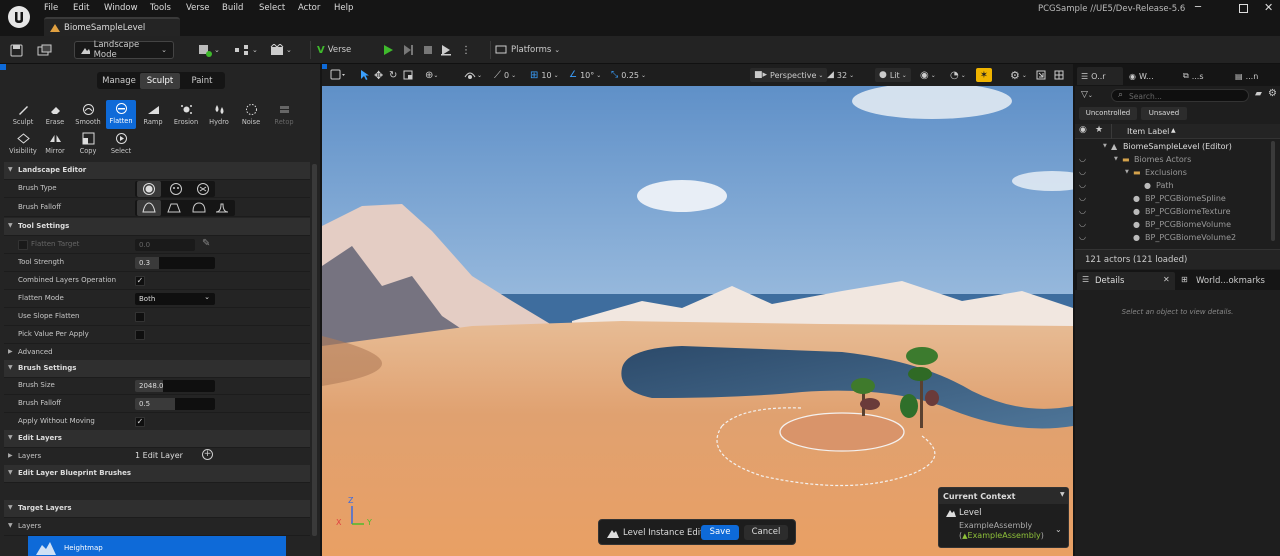  I want to click on tool-smooth: Smooth, so click(88, 115).